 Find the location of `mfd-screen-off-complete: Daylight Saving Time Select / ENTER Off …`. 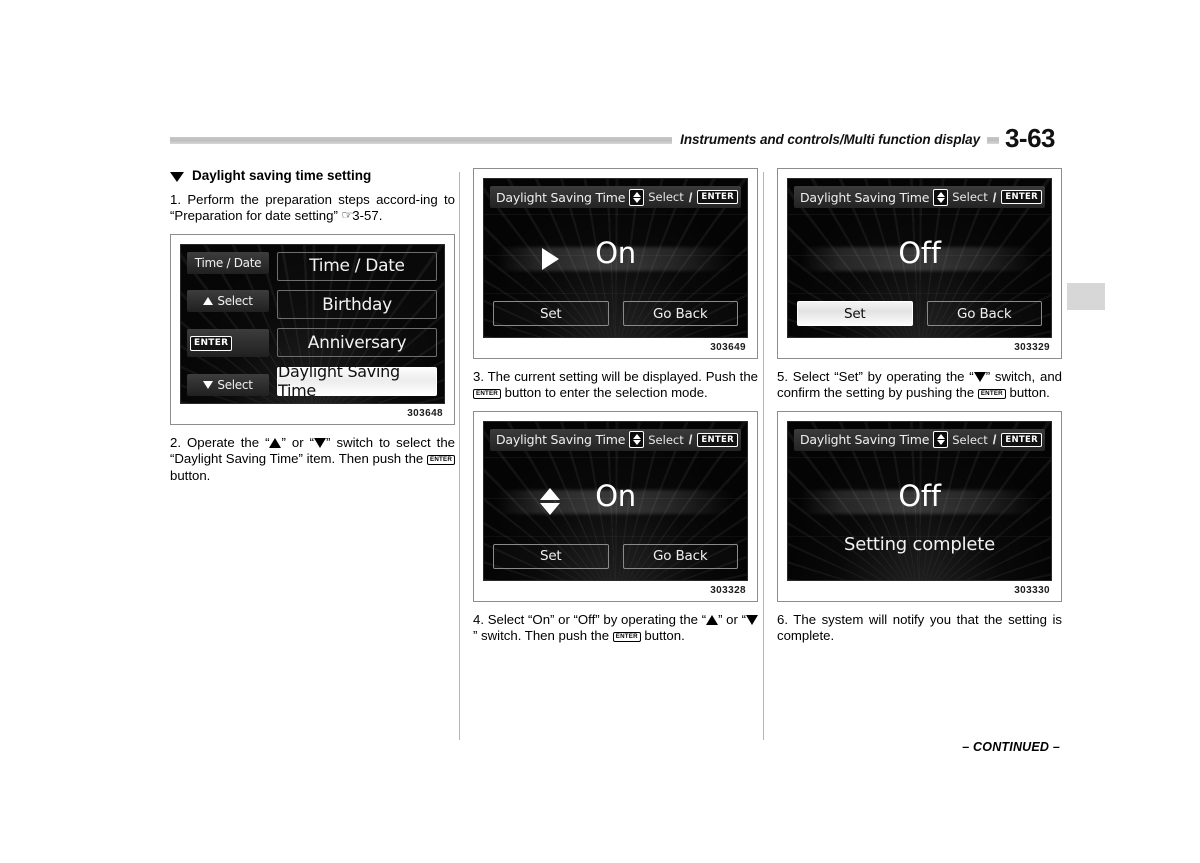

mfd-screen-off-complete: Daylight Saving Time Select / ENTER Off … is located at coordinates (919, 500).